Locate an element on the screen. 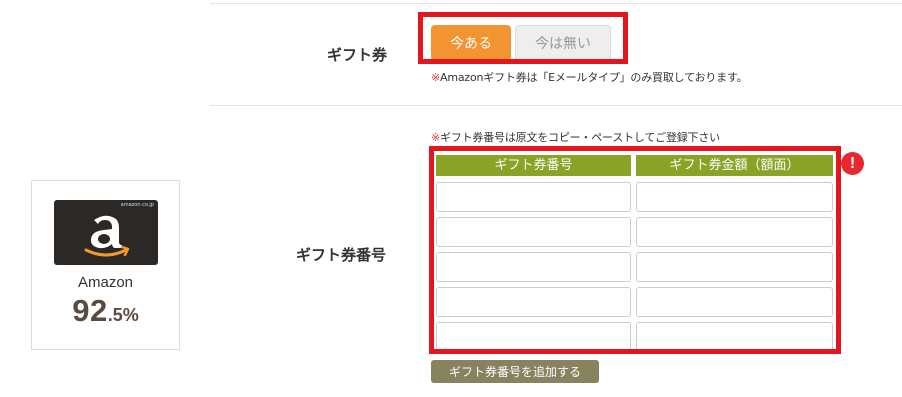  gift-amount-column-header: ギフト券金額（額面） is located at coordinates (734, 165).